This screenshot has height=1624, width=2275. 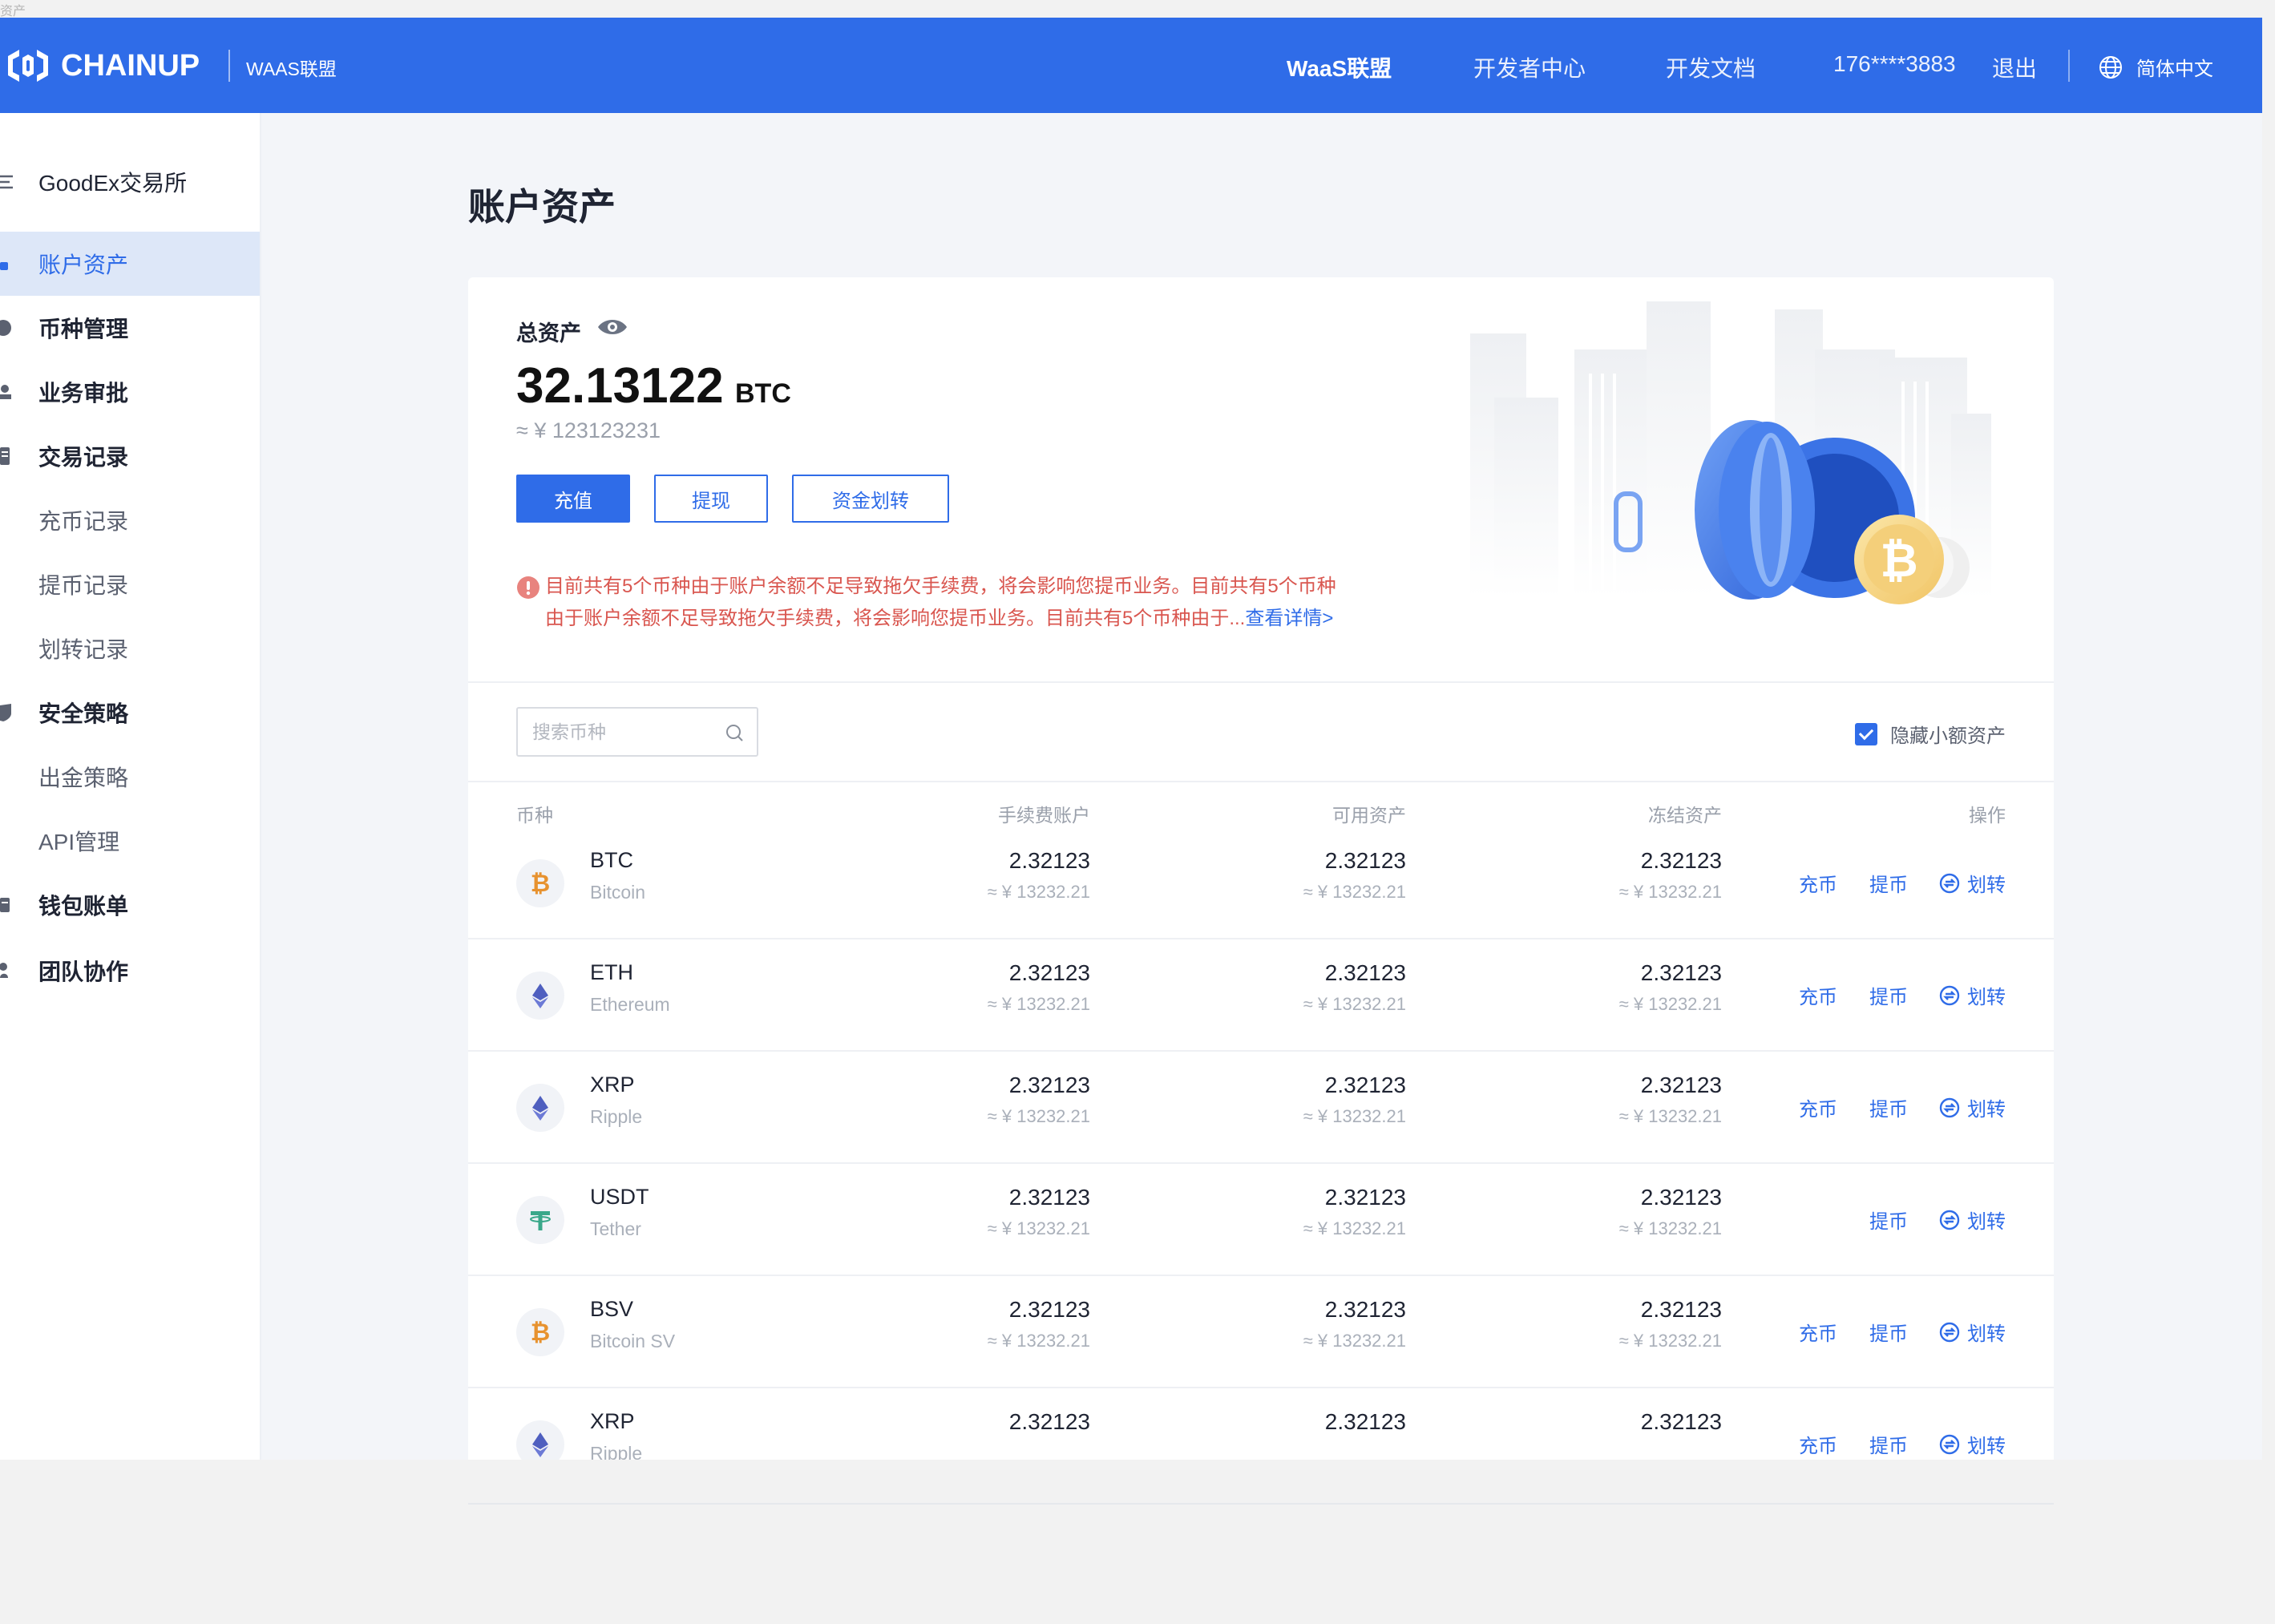 I want to click on hide-small-assets-toggle: 隐藏小额资产, so click(x=1930, y=734).